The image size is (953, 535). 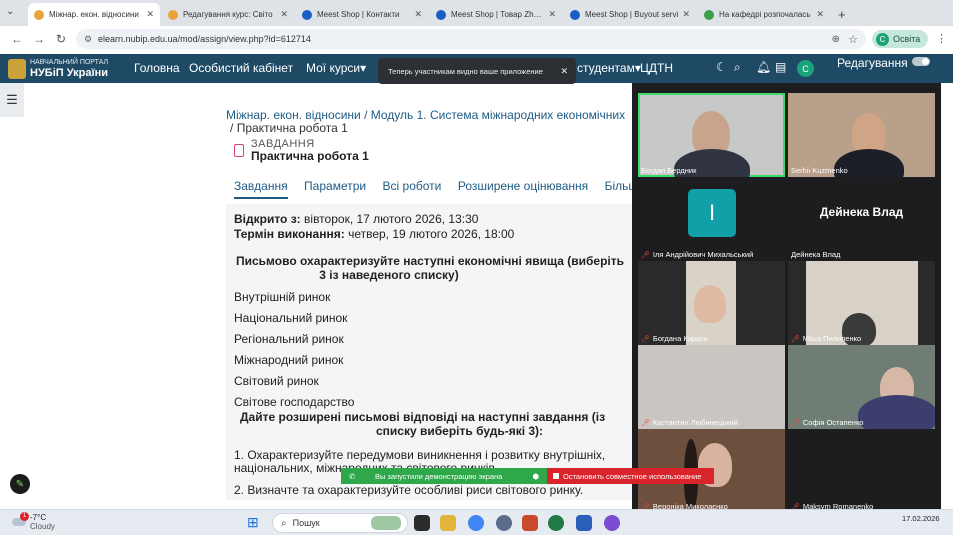 I want to click on nav-my-courses: Мої курси▾, so click(x=336, y=68).